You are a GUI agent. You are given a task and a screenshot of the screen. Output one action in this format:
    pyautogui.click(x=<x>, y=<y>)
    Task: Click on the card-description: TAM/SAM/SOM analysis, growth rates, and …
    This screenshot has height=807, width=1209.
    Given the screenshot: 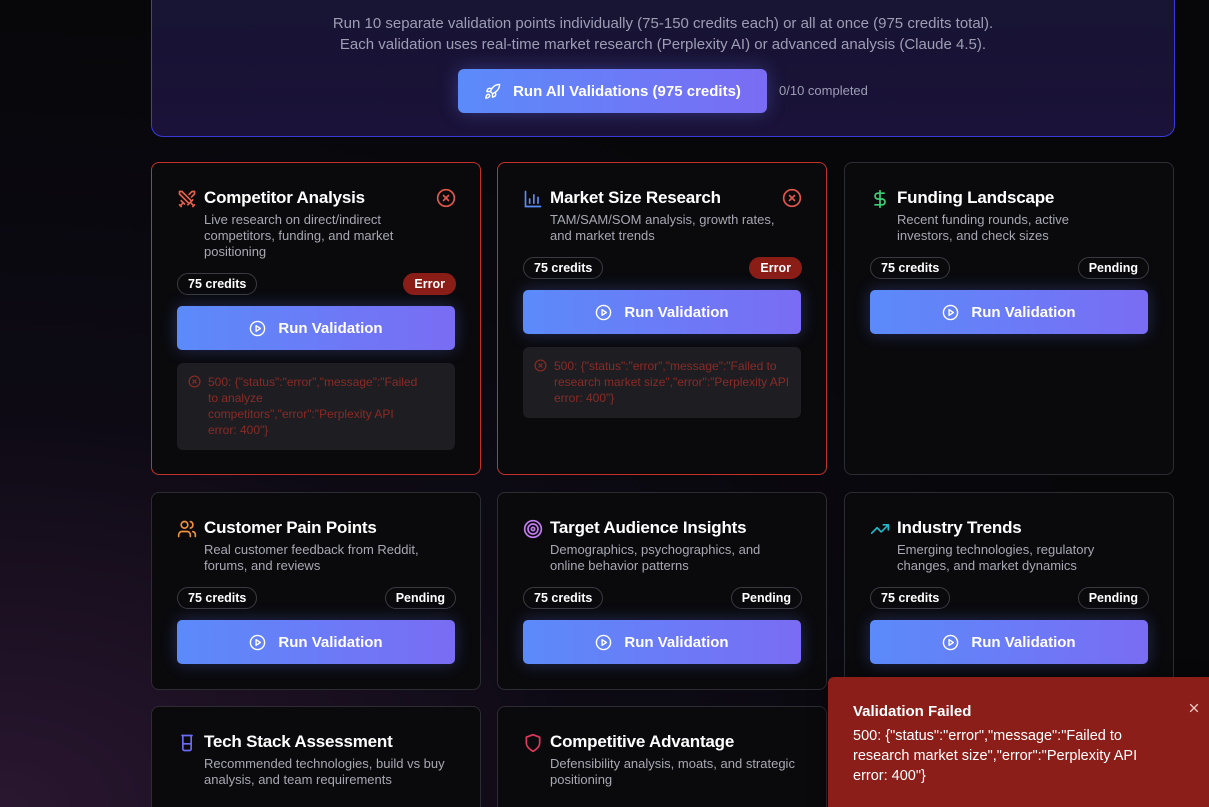 What is the action you would take?
    pyautogui.click(x=662, y=227)
    